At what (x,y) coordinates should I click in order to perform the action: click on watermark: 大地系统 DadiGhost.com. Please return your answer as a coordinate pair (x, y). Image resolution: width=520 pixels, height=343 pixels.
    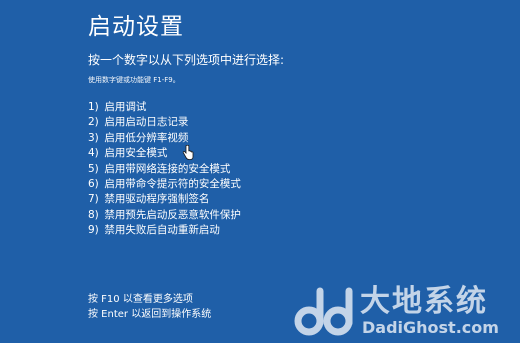
    Looking at the image, I should click on (405, 312).